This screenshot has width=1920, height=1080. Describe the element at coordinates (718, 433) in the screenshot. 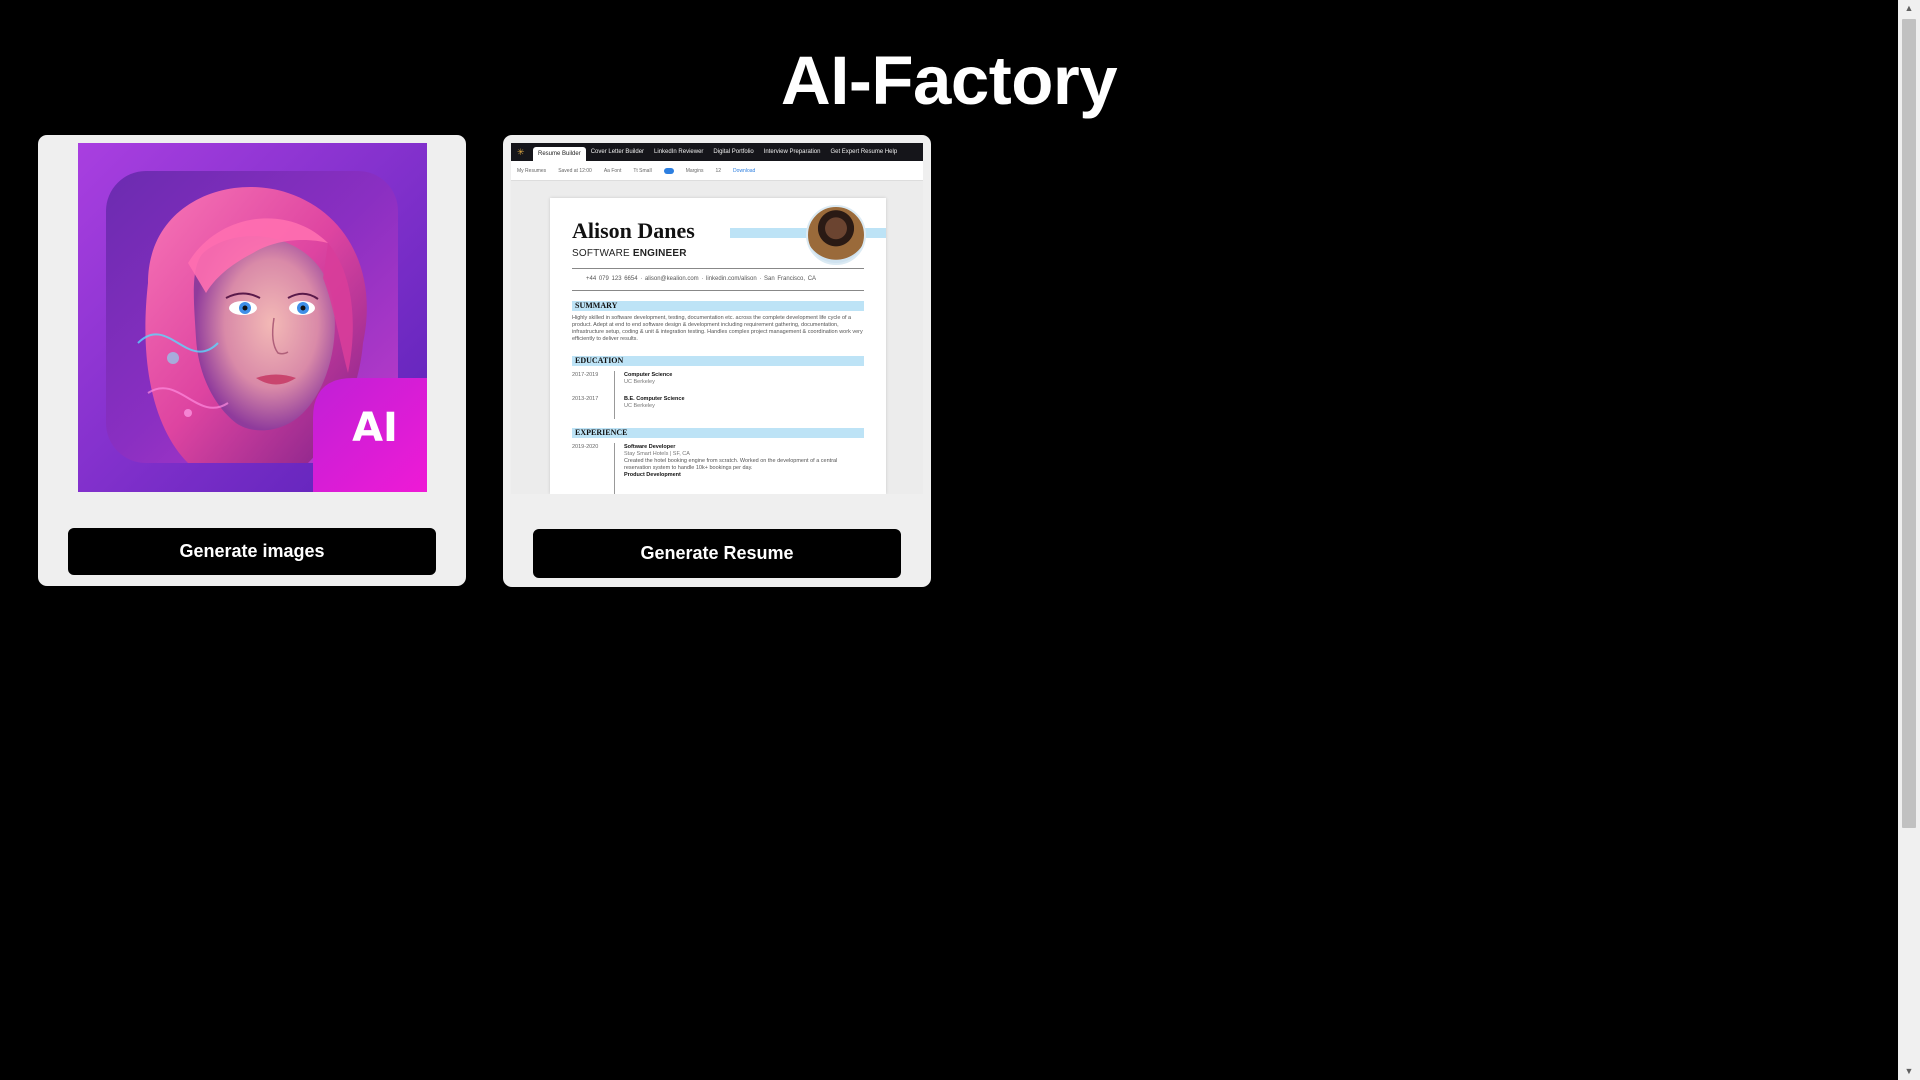

I see `section-experience: EXPERIENCE` at that location.